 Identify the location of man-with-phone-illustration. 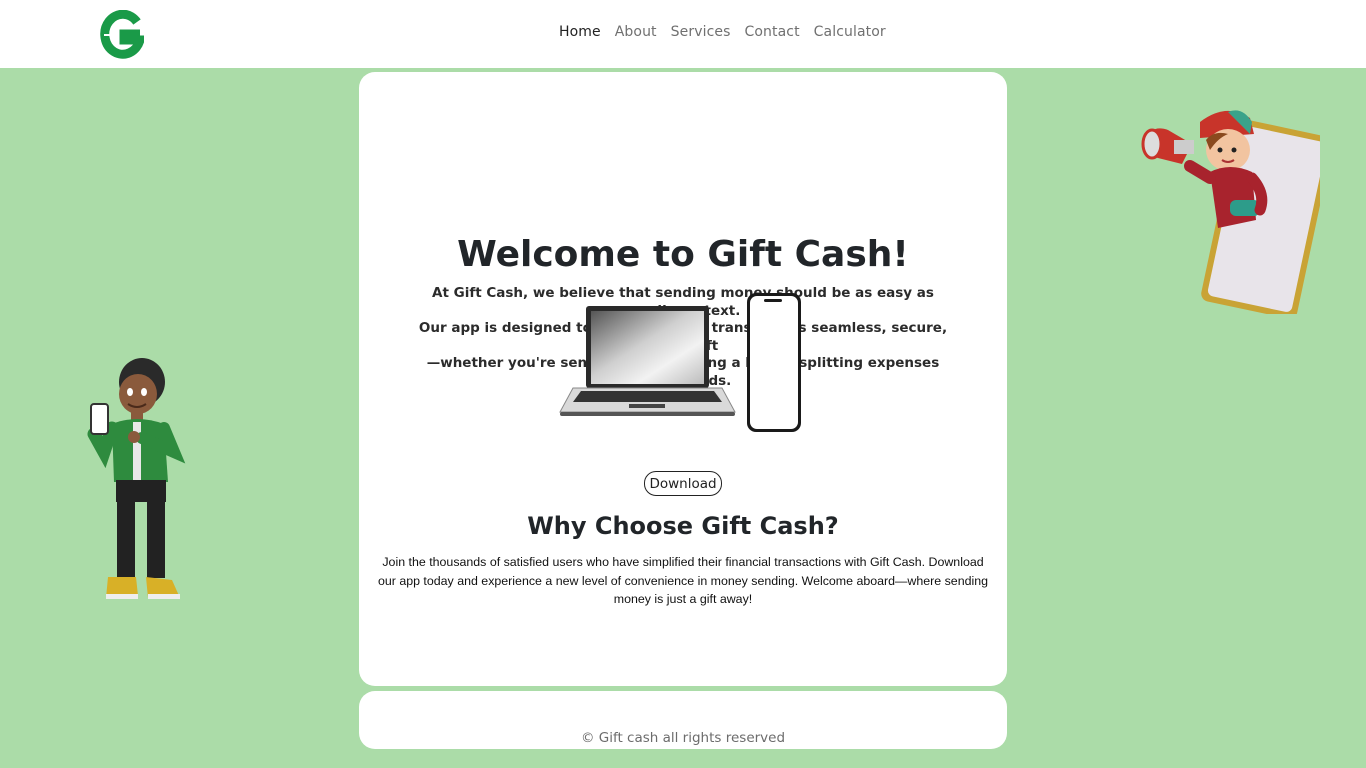
(136, 478).